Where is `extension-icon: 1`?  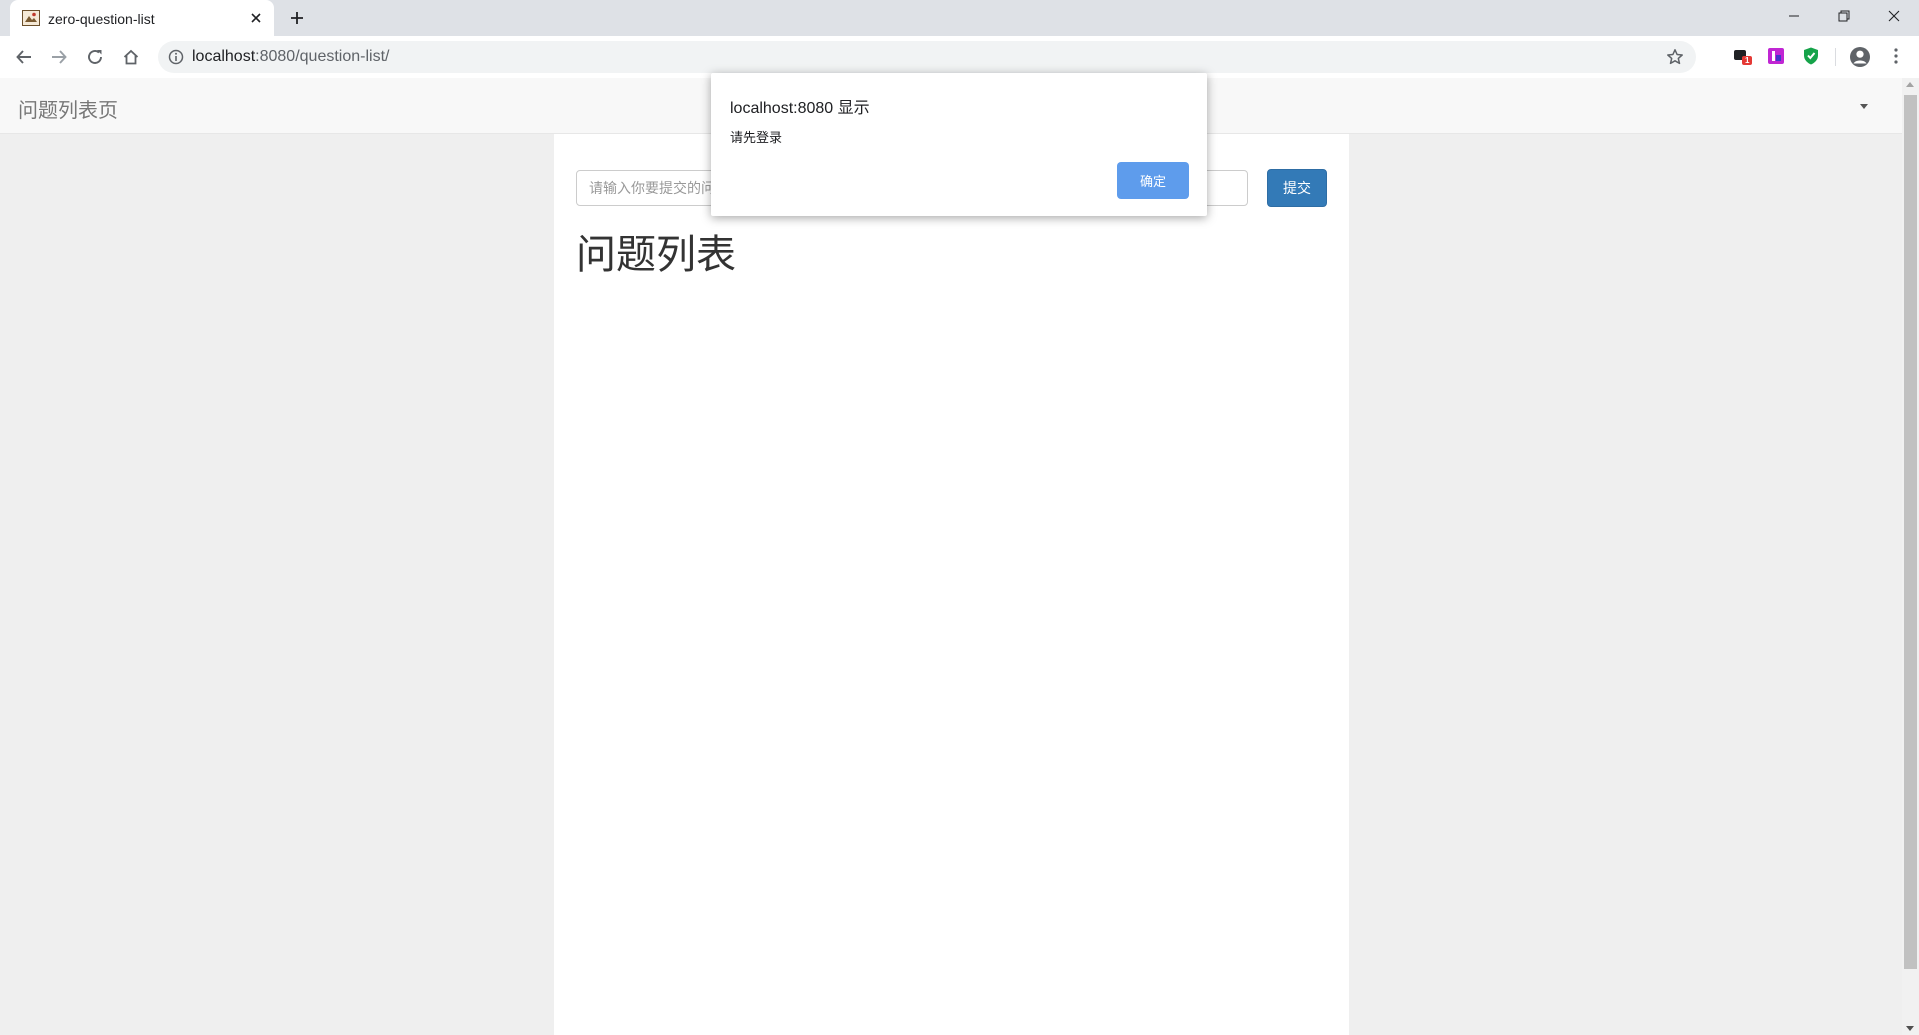 extension-icon: 1 is located at coordinates (1743, 56).